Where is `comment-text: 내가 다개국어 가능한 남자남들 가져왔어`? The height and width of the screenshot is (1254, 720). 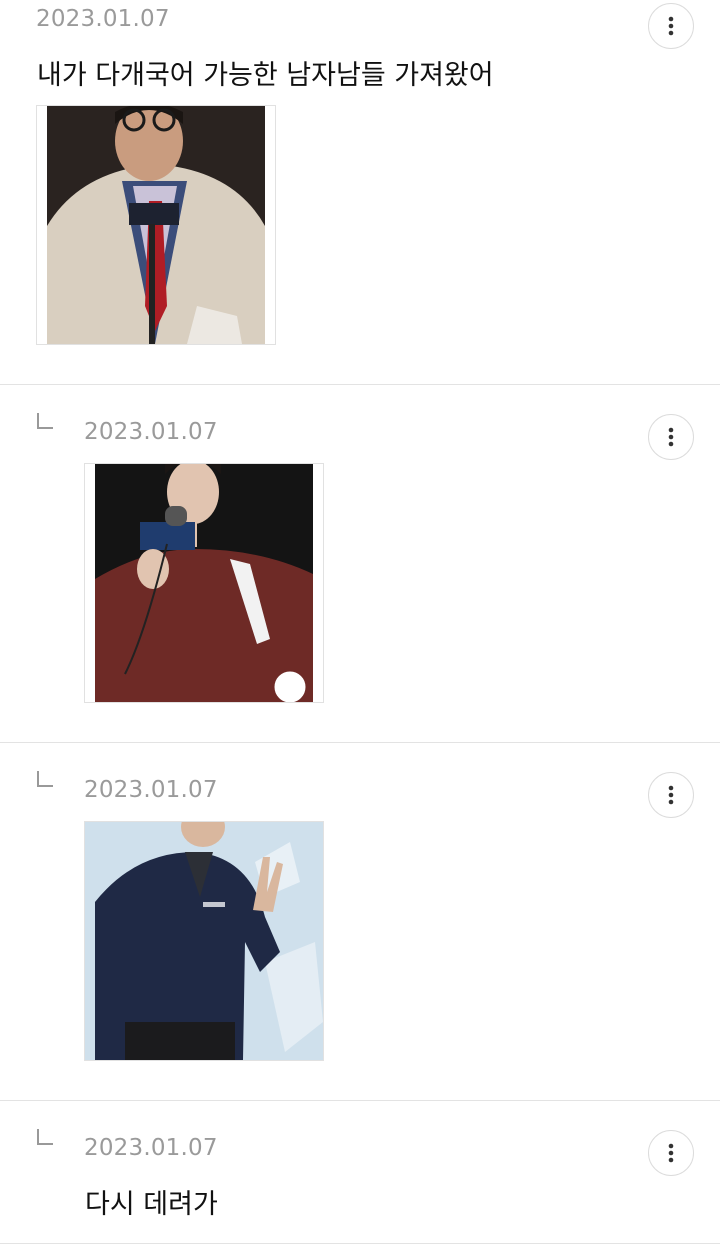
comment-text: 내가 다개국어 가능한 남자남들 가져왔어 is located at coordinates (265, 75).